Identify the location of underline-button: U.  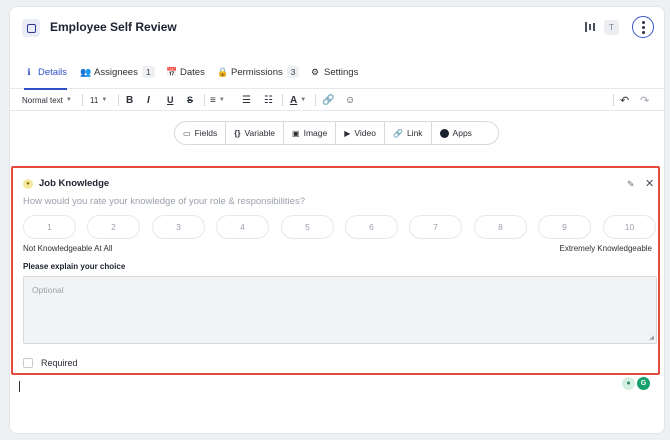
(170, 100).